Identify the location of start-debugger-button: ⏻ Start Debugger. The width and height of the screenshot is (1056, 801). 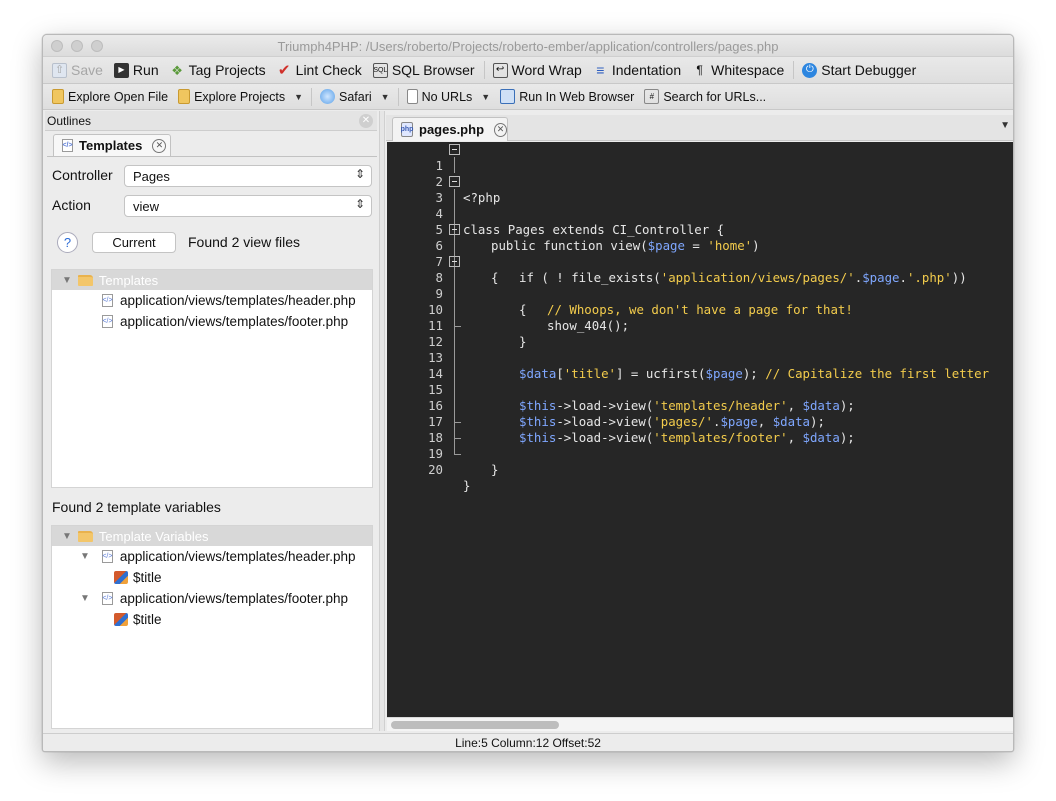
(859, 70).